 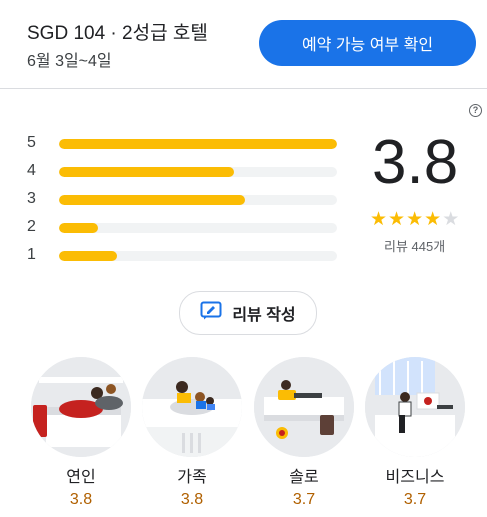 What do you see at coordinates (415, 407) in the screenshot?
I see `business-illustration` at bounding box center [415, 407].